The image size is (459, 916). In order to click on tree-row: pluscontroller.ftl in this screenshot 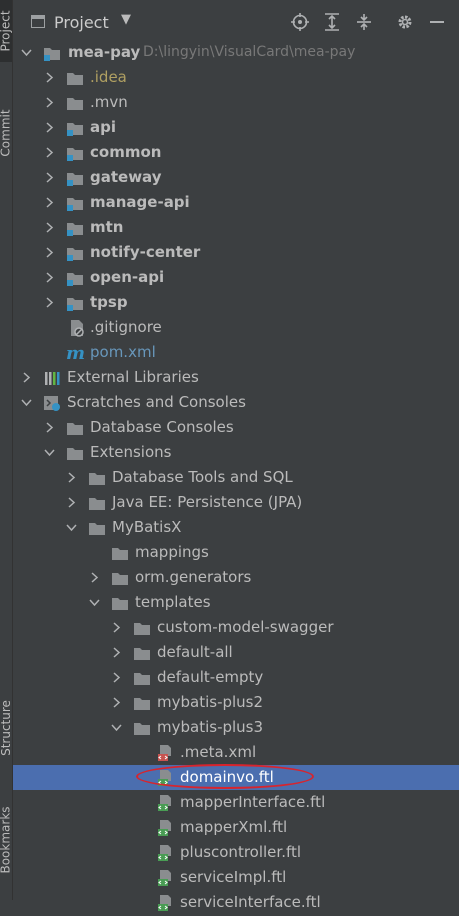, I will do `click(236, 852)`.